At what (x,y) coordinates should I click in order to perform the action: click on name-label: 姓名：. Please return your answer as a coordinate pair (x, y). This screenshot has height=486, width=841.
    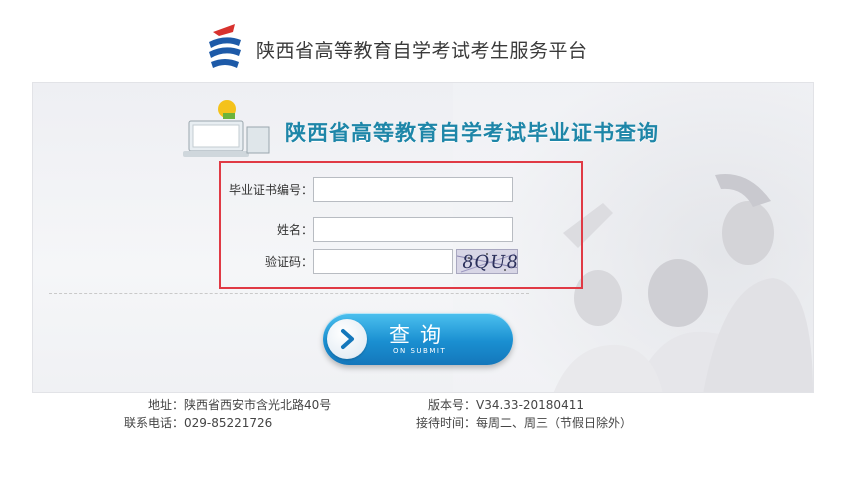
    Looking at the image, I should click on (294, 230).